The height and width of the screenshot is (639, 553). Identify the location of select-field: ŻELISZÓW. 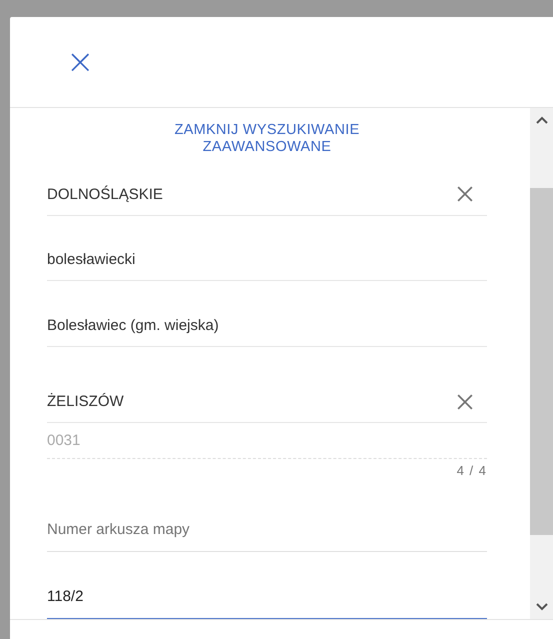
(267, 402).